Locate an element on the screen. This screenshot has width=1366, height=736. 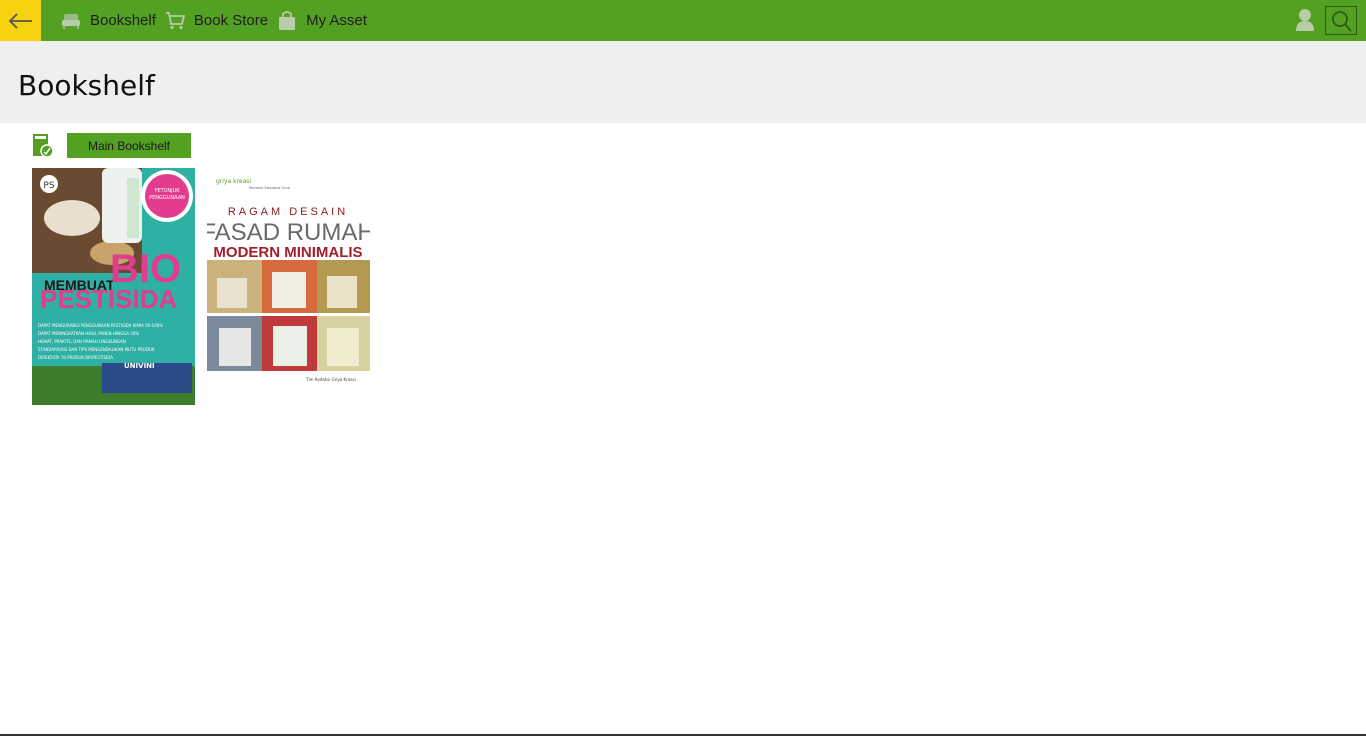
book1-bullet: HEMAT, PRAKTIS, DAN RAMAH LINGKUNGAN is located at coordinates (82, 341).